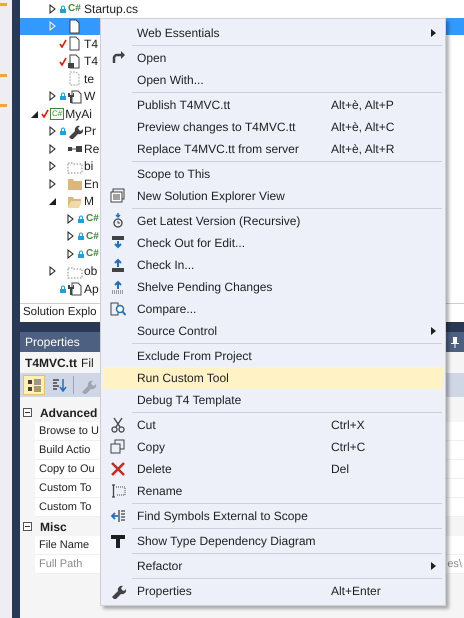 This screenshot has width=464, height=618. What do you see at coordinates (118, 447) in the screenshot?
I see `copy-icon` at bounding box center [118, 447].